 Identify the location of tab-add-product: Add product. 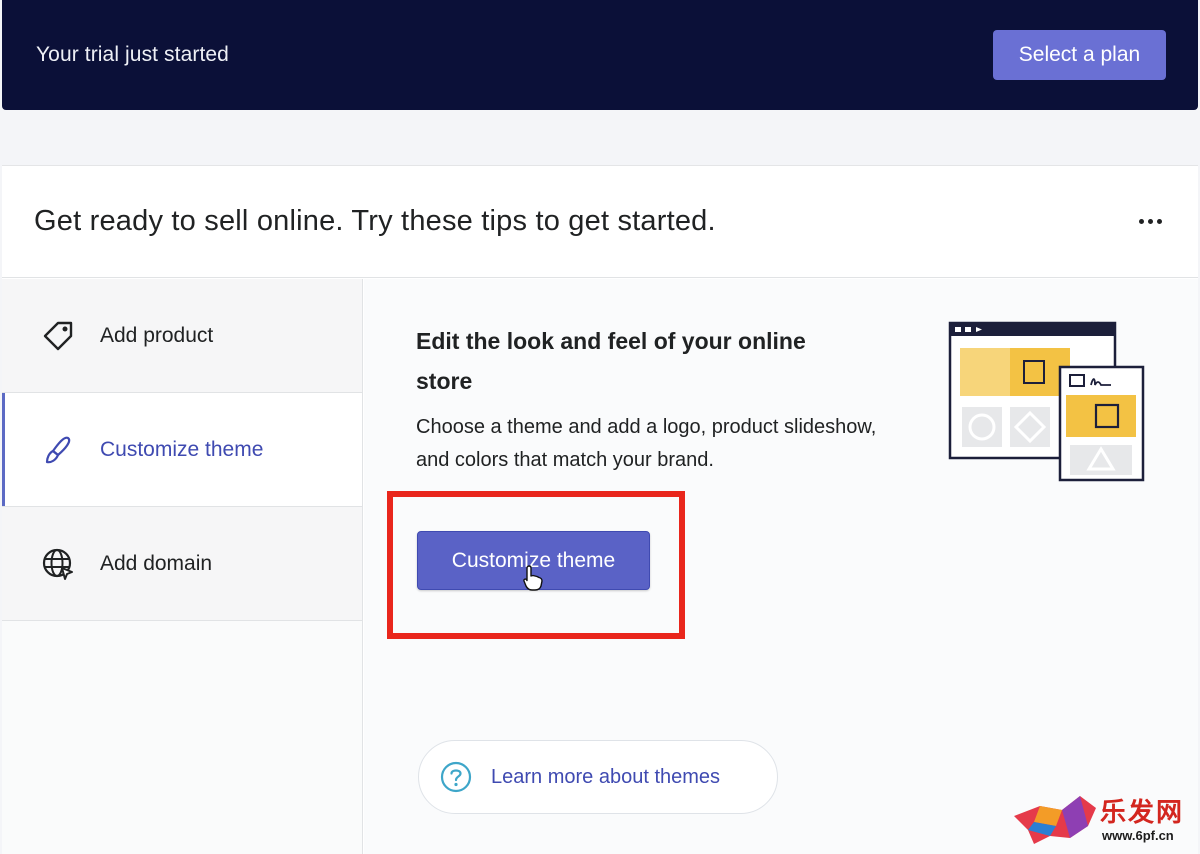
(182, 336).